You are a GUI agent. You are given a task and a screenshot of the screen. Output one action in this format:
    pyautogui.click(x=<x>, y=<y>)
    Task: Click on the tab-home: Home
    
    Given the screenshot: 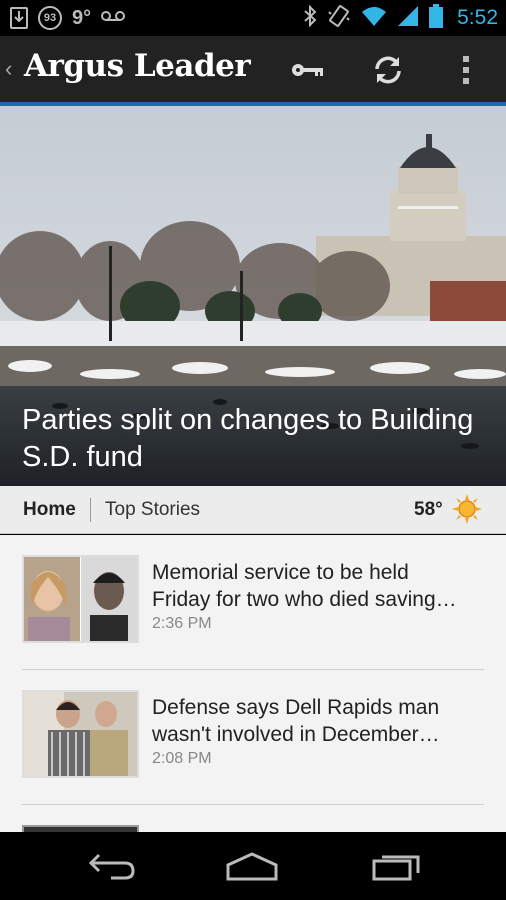 What is the action you would take?
    pyautogui.click(x=49, y=510)
    